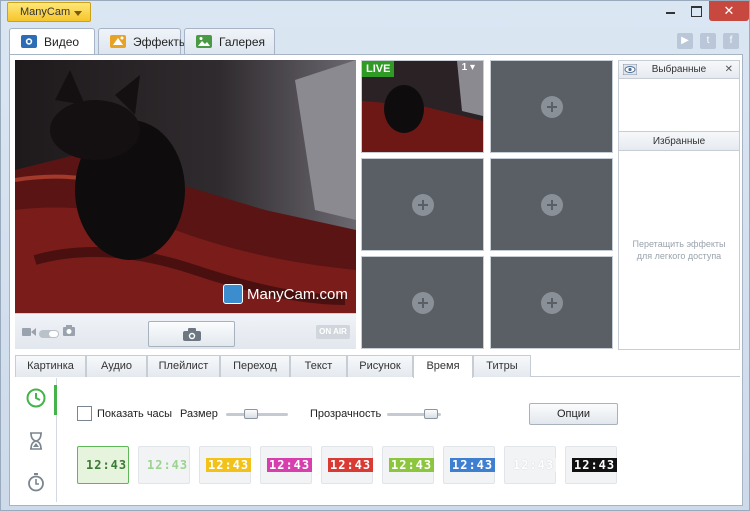 This screenshot has width=750, height=511. I want to click on clock-style-8: 12:43, so click(530, 465).